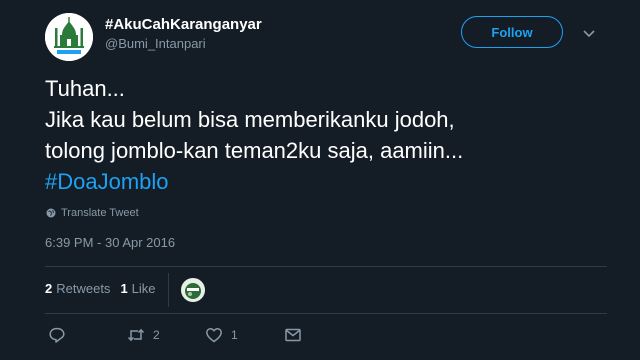  I want to click on retweet-icon, so click(136, 335).